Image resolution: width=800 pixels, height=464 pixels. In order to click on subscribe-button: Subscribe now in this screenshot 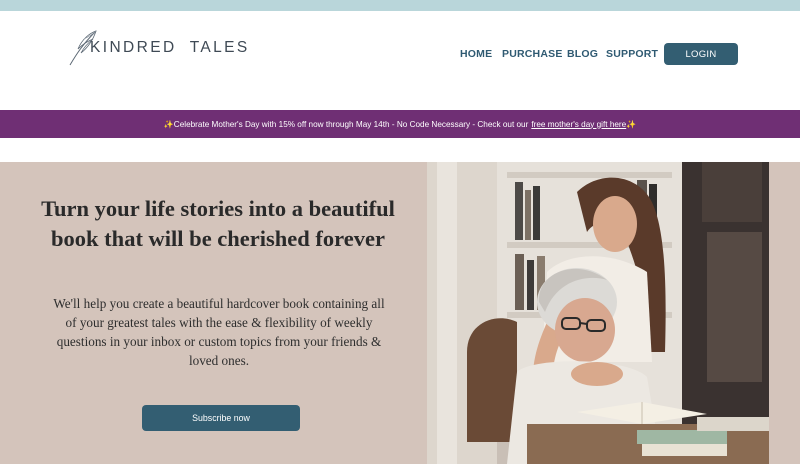, I will do `click(221, 418)`.